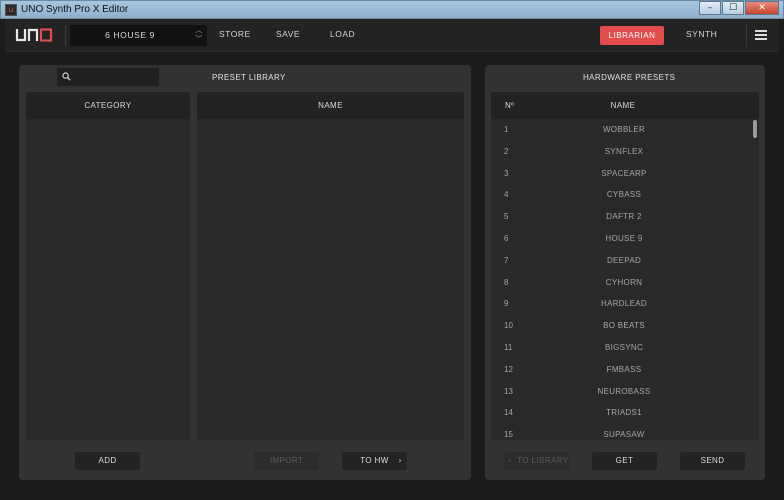 This screenshot has width=784, height=500. I want to click on preset-row: 7 DEEPAD, so click(625, 261).